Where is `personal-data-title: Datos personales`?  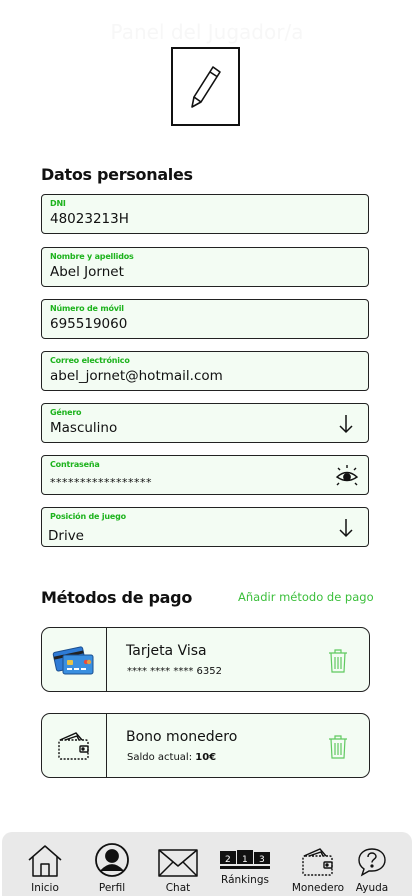
personal-data-title: Datos personales is located at coordinates (117, 174).